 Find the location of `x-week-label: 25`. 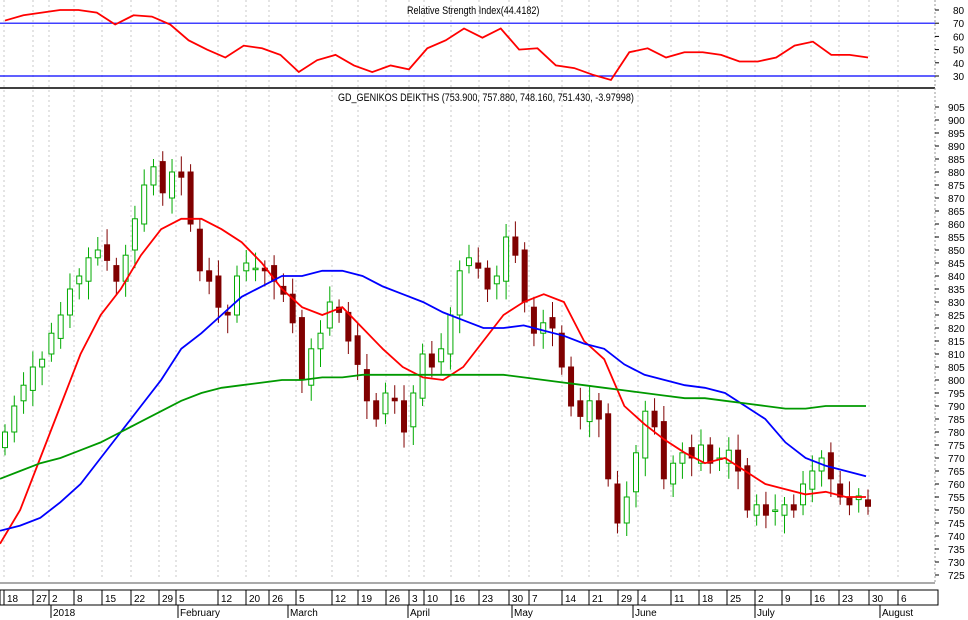

x-week-label: 25 is located at coordinates (736, 599).